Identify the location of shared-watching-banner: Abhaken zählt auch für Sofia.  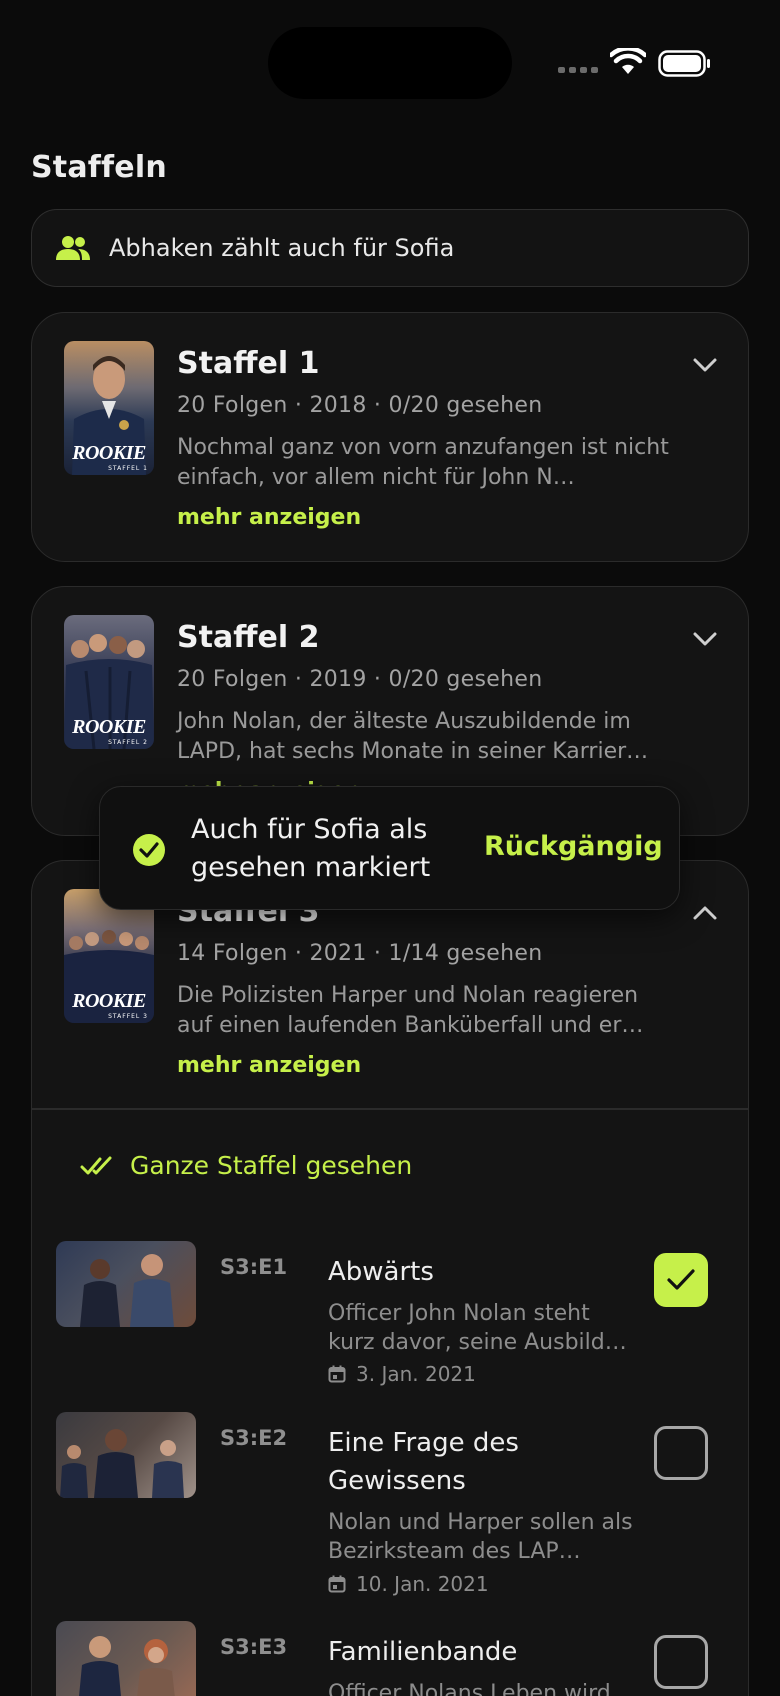
(390, 248).